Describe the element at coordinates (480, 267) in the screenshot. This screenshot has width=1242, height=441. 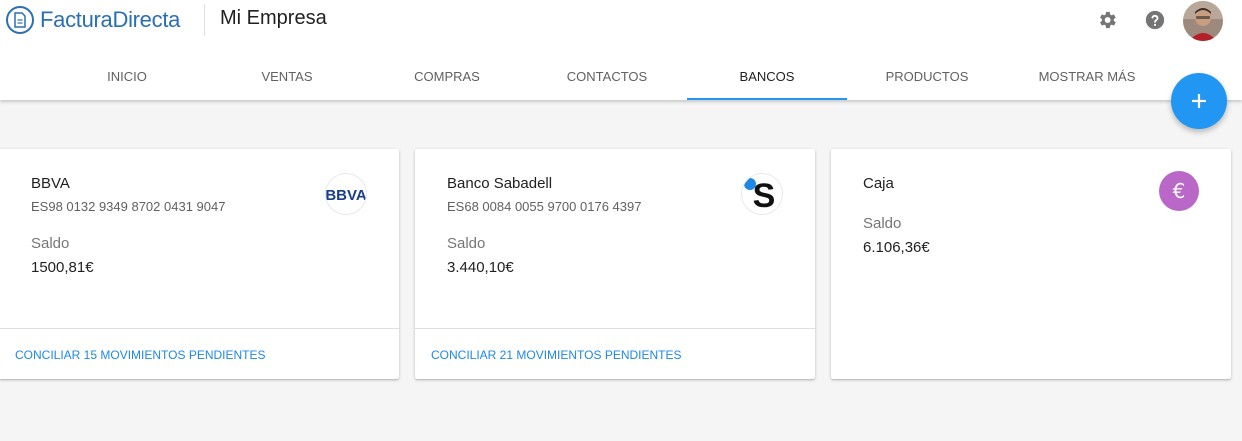
I see `saldo-value: 3.440,10€` at that location.